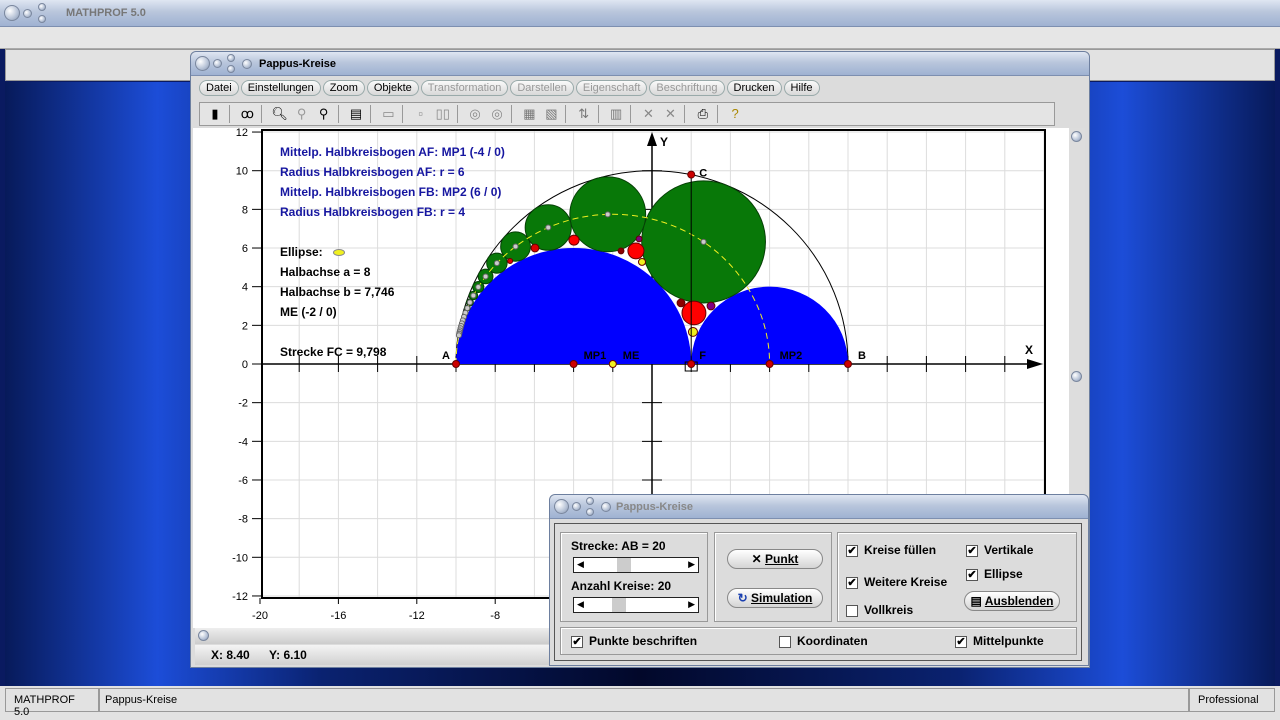 The image size is (1280, 720). What do you see at coordinates (551, 114) in the screenshot?
I see `chart-icon: ▧` at bounding box center [551, 114].